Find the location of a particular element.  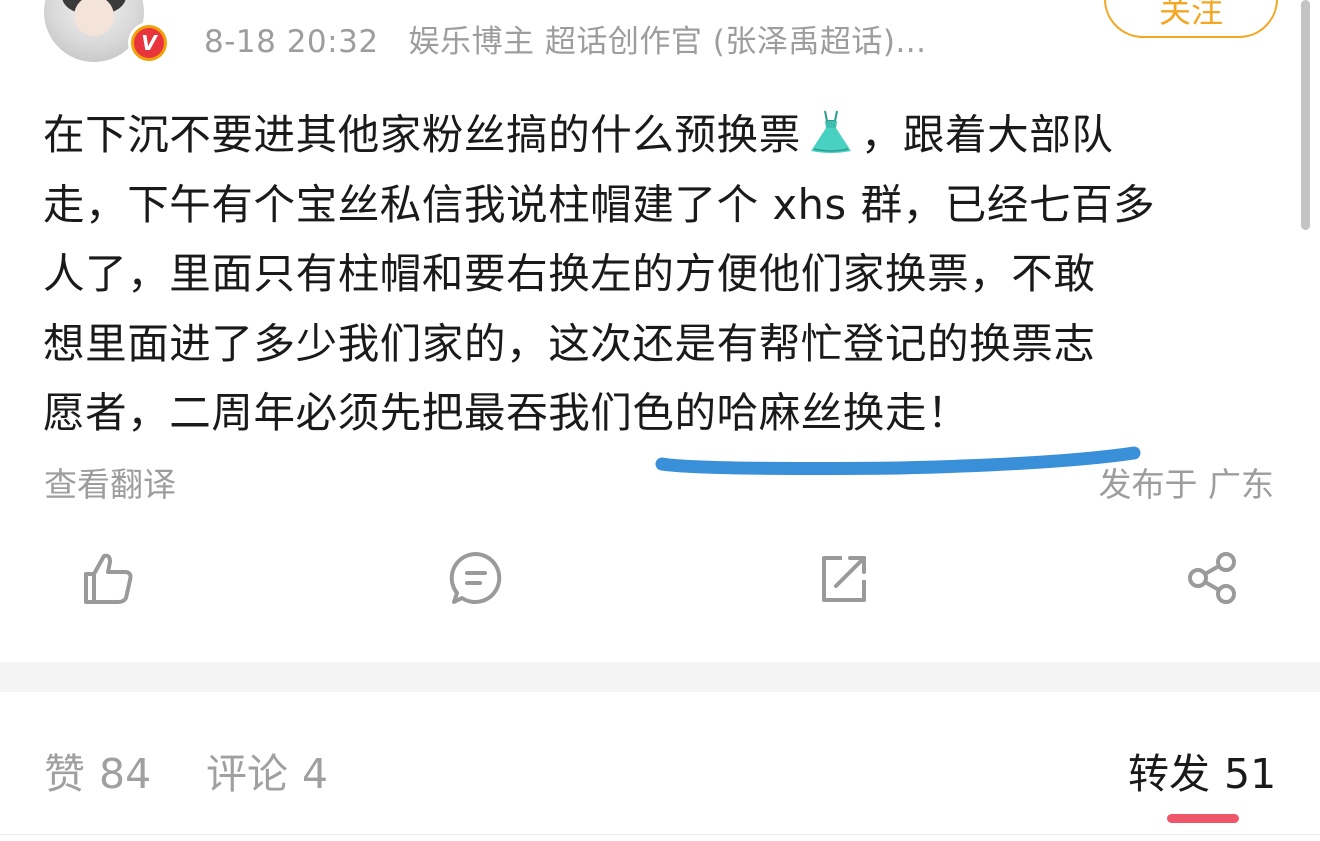

repost-icon is located at coordinates (844, 579).